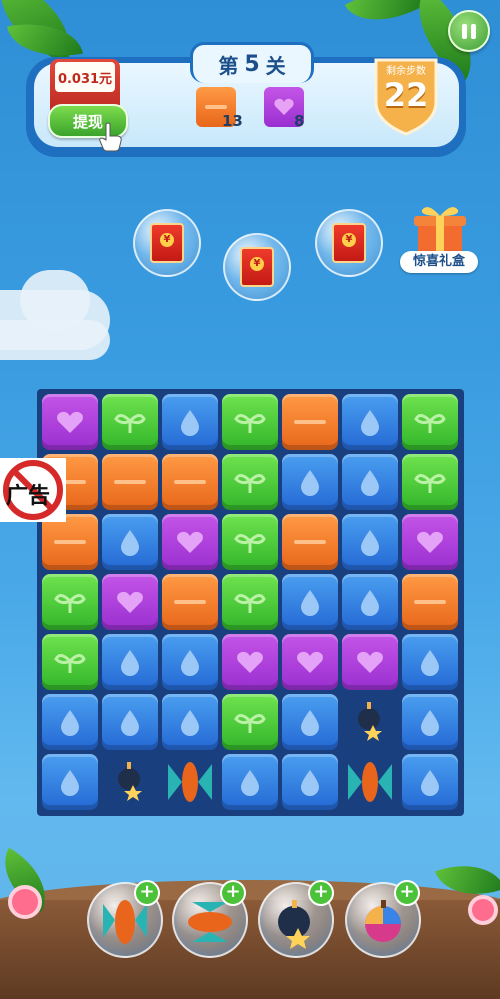 This screenshot has height=999, width=500. What do you see at coordinates (439, 262) in the screenshot?
I see `surprise-gift-label: 惊喜礼盒` at bounding box center [439, 262].